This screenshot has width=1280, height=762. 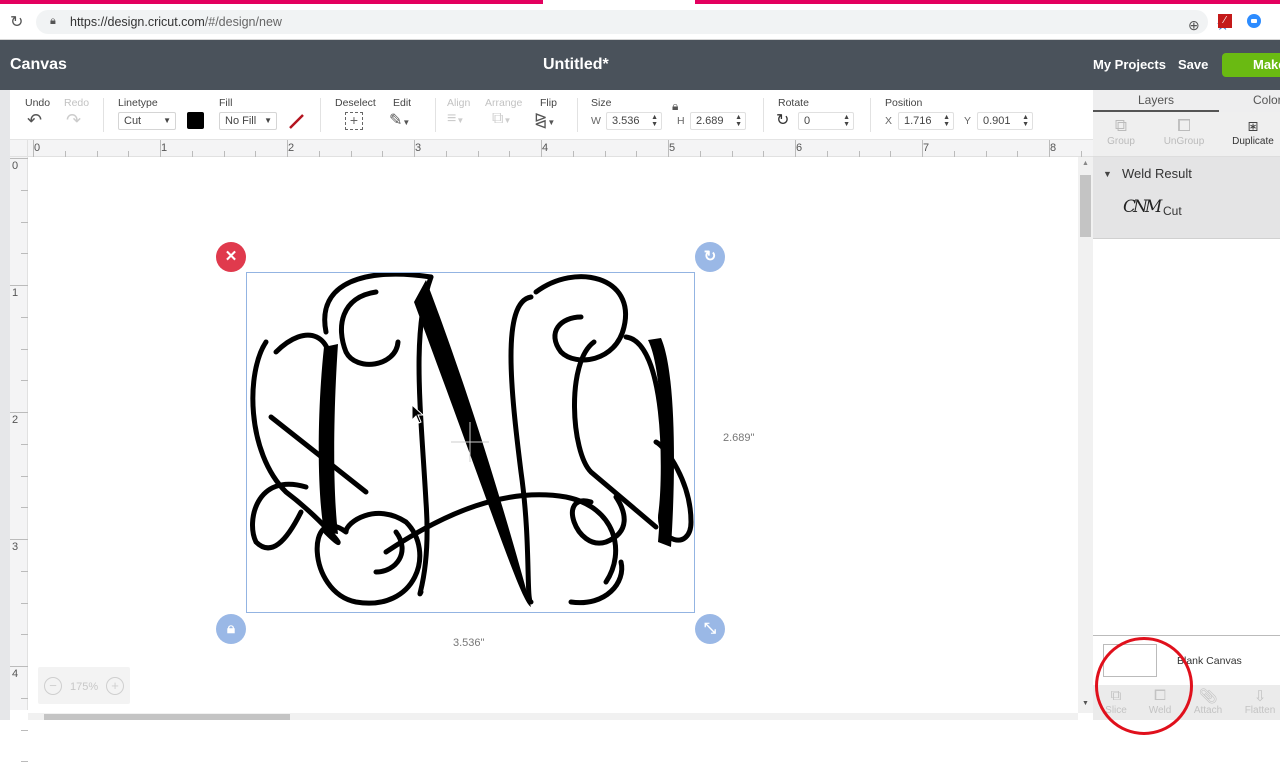 What do you see at coordinates (1194, 25) in the screenshot?
I see `zoom-icon: ⊕` at bounding box center [1194, 25].